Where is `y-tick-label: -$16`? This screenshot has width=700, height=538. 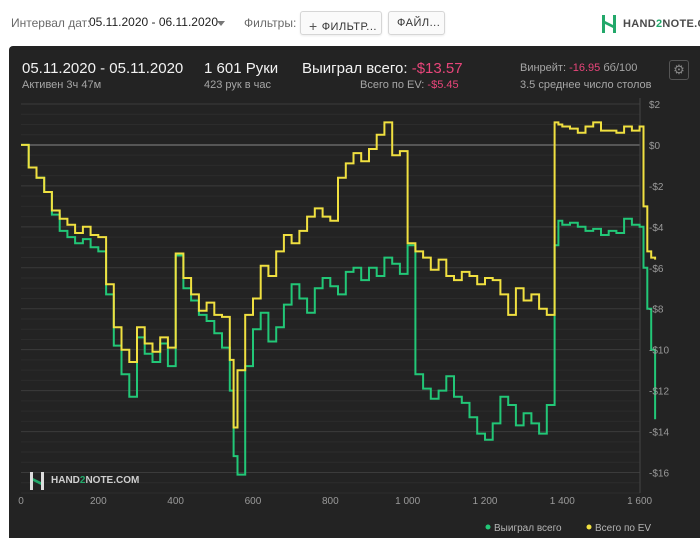 y-tick-label: -$16 is located at coordinates (659, 474).